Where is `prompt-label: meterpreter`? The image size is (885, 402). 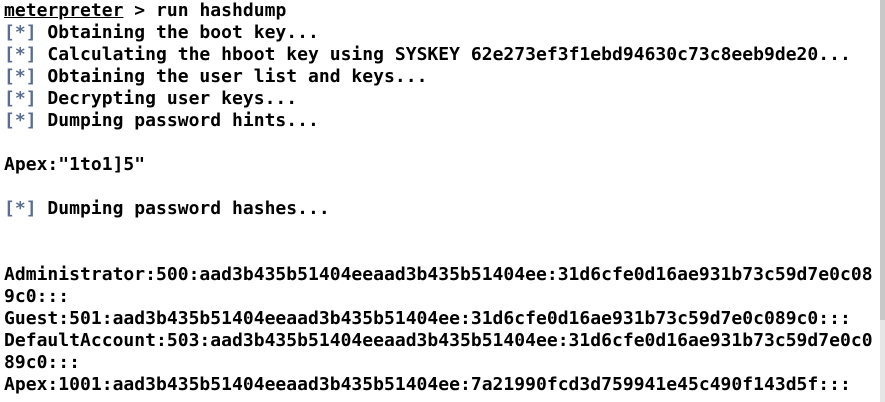
prompt-label: meterpreter is located at coordinates (64, 10).